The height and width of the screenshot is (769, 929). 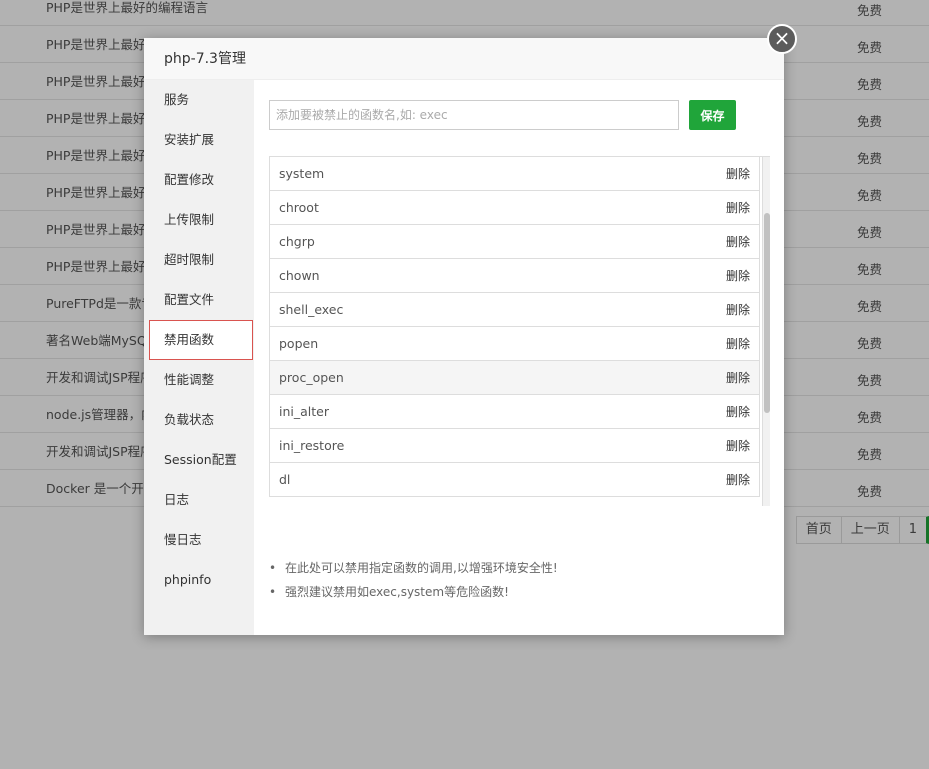 I want to click on function-name: ini_restore, so click(x=312, y=445).